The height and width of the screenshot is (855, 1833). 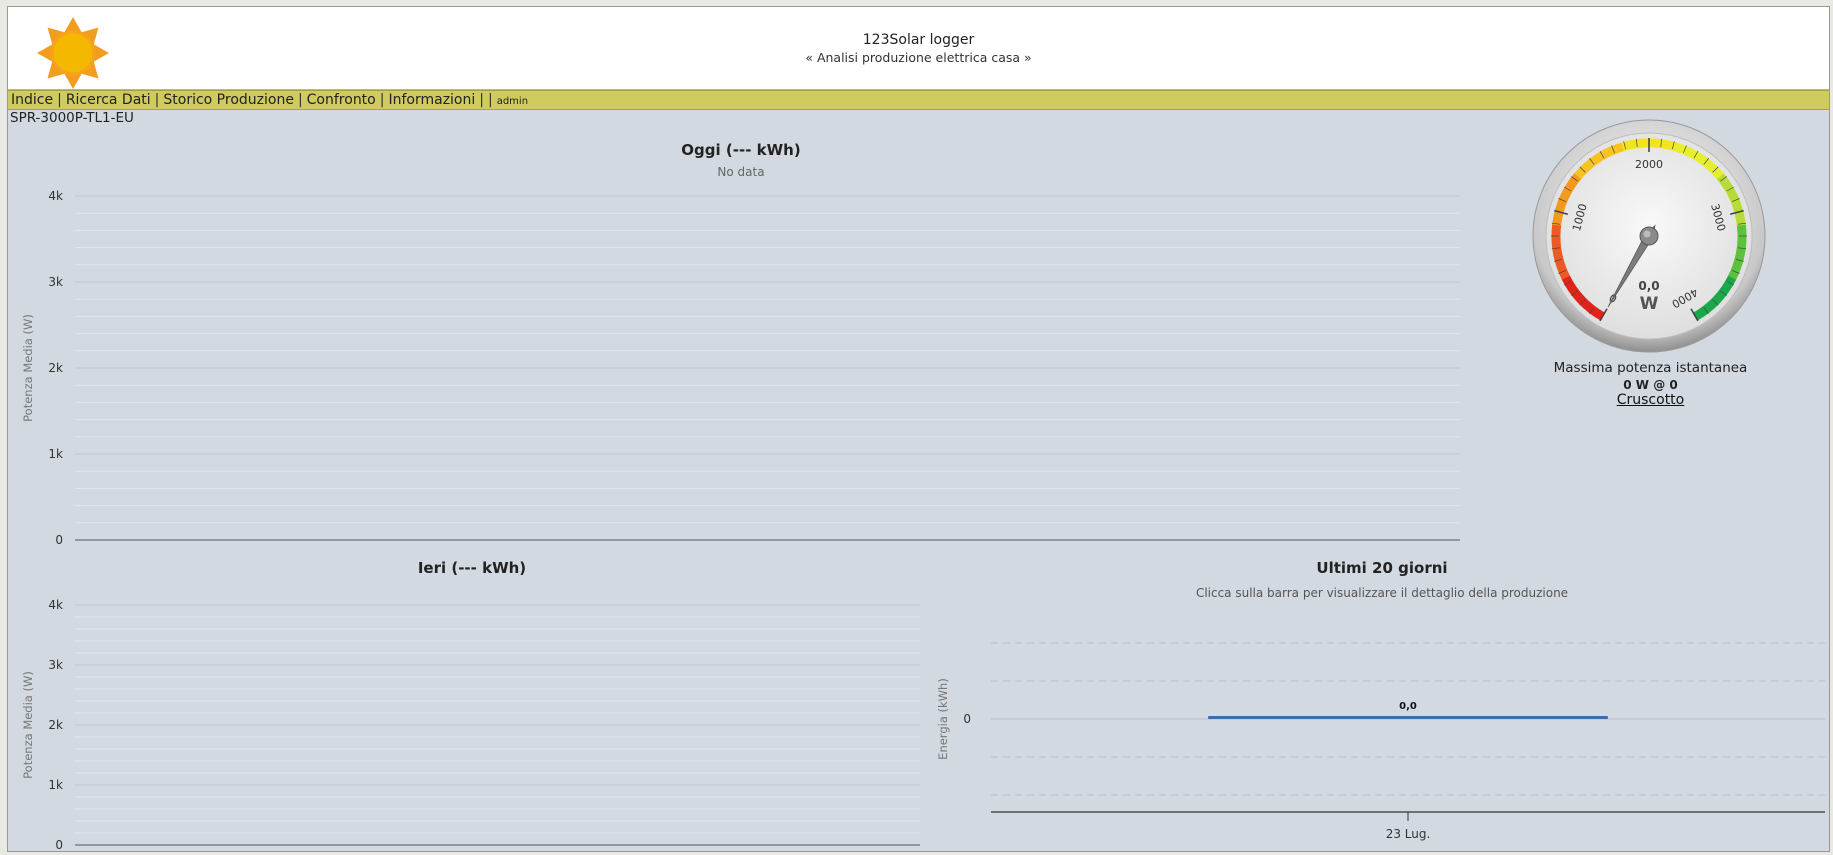 What do you see at coordinates (472, 568) in the screenshot?
I see `chart-title: Ieri (--- kWh)` at bounding box center [472, 568].